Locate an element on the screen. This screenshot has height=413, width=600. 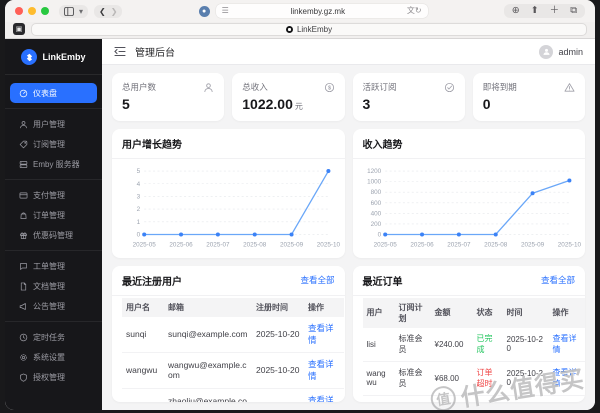
nav-buttons: ❮ ❯ is located at coordinates (108, 11).